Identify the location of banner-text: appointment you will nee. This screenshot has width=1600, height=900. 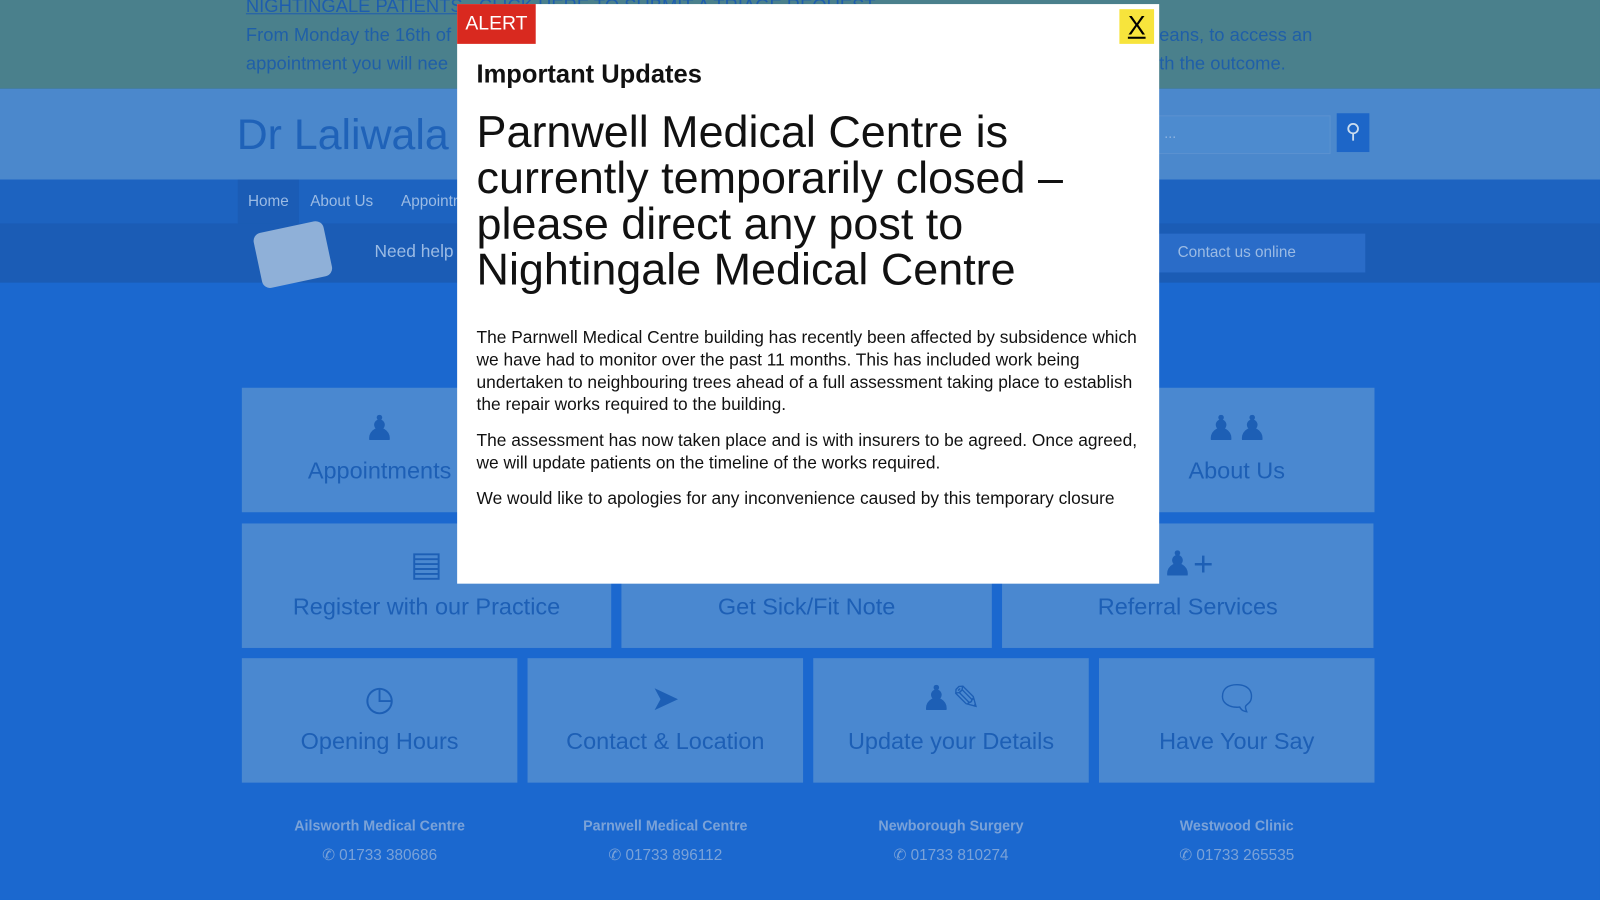
(347, 63).